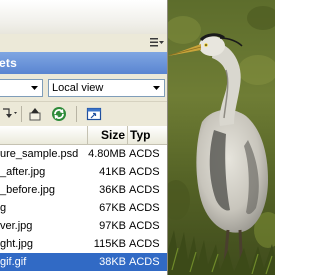 Image resolution: width=320 pixels, height=275 pixels. What do you see at coordinates (78, 88) in the screenshot?
I see `view-value: Local view` at bounding box center [78, 88].